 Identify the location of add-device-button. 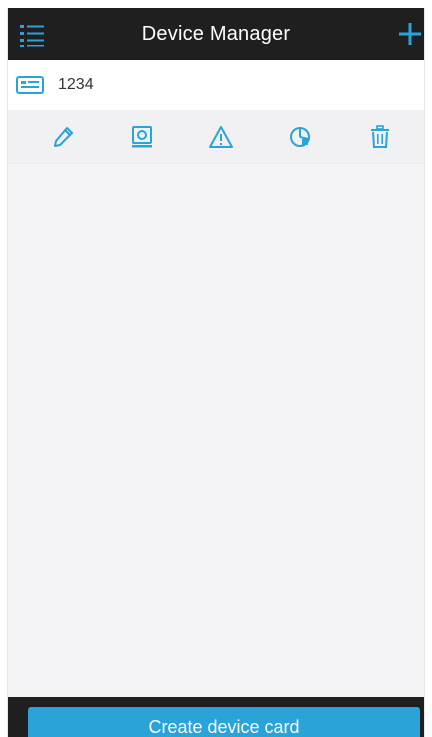
(410, 34).